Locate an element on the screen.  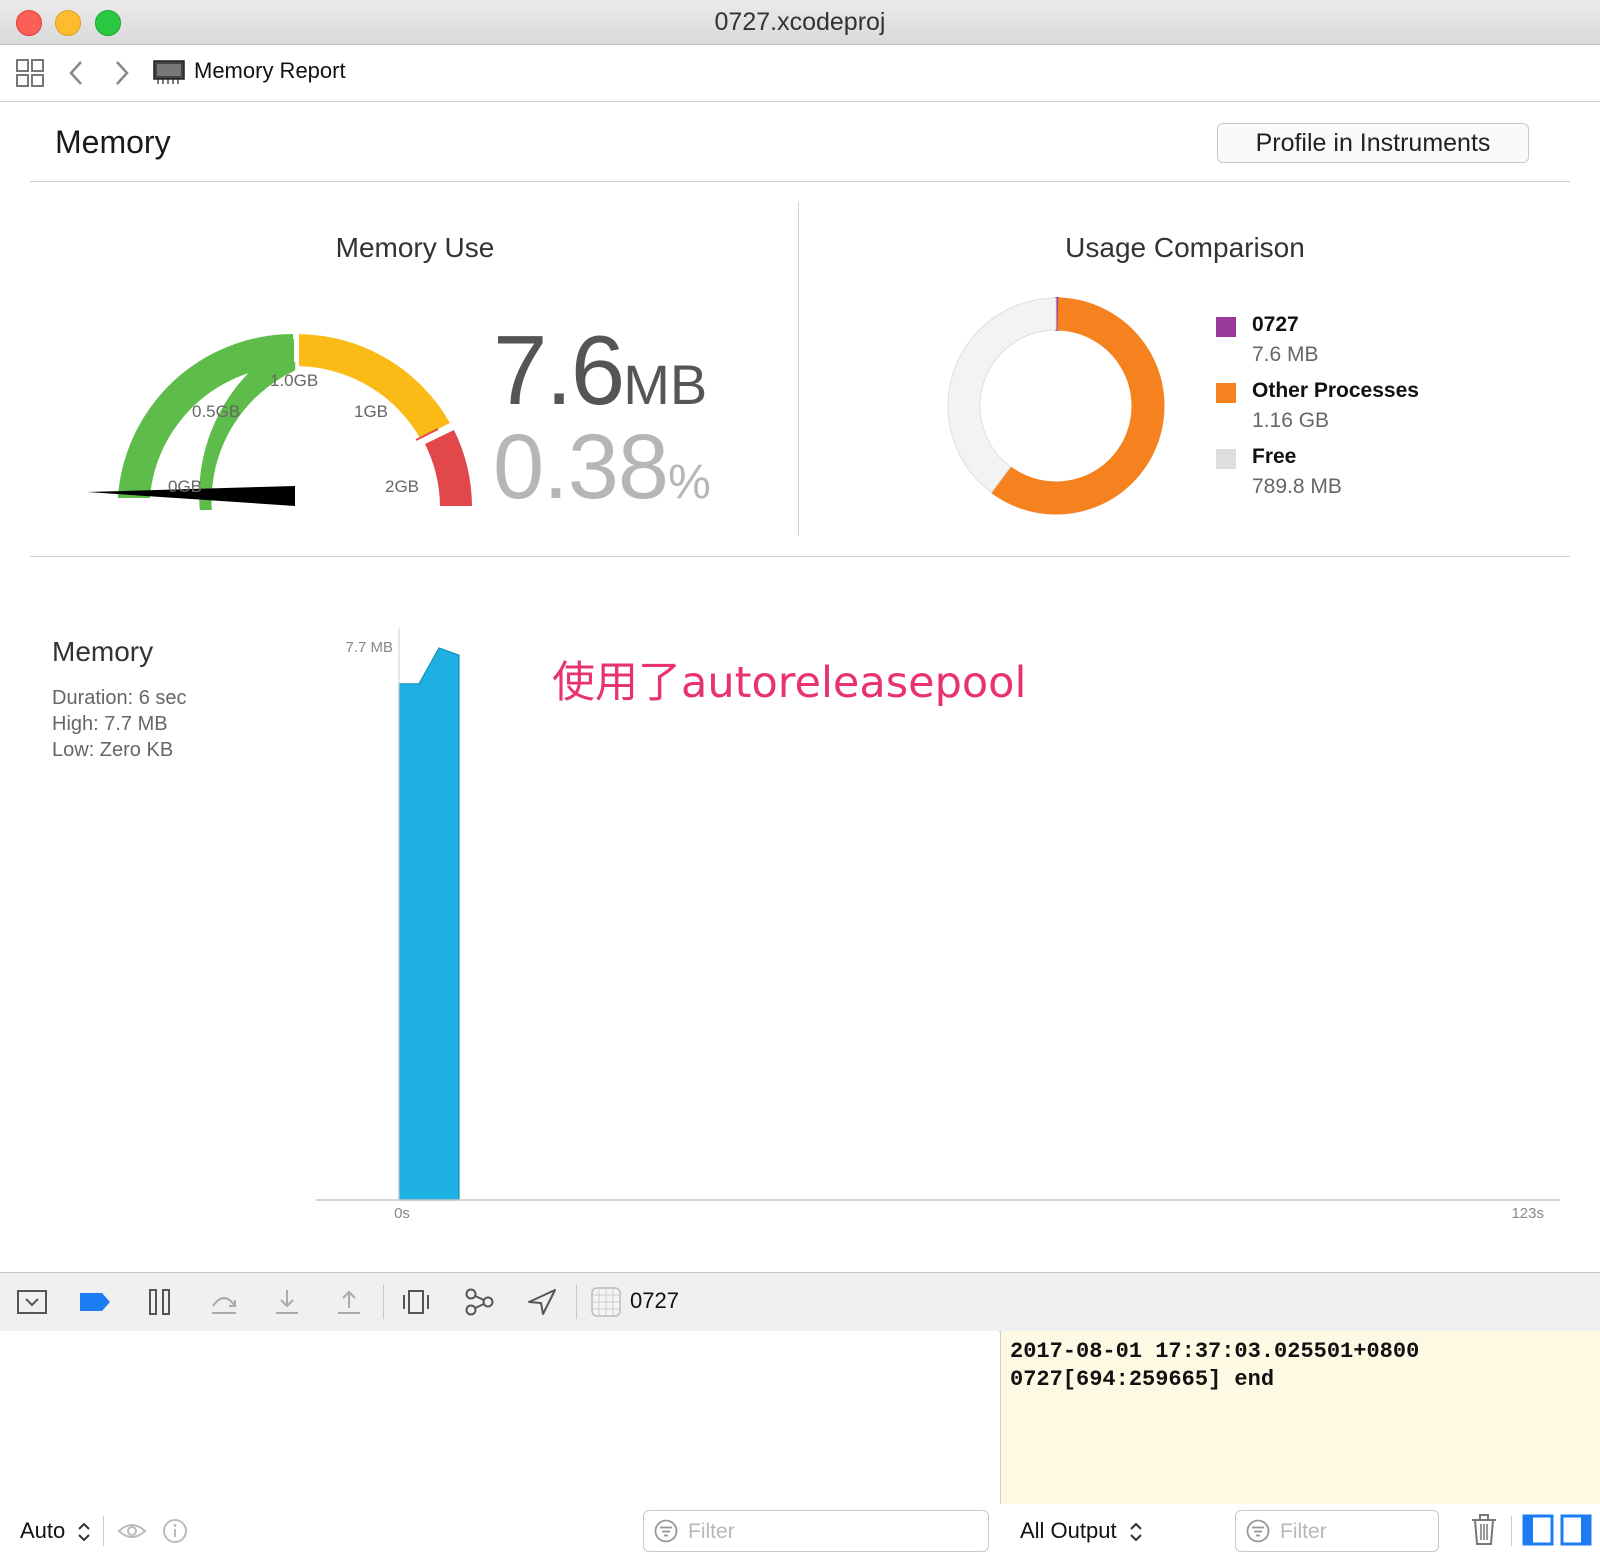
hide-debug-area-icon is located at coordinates (32, 1302).